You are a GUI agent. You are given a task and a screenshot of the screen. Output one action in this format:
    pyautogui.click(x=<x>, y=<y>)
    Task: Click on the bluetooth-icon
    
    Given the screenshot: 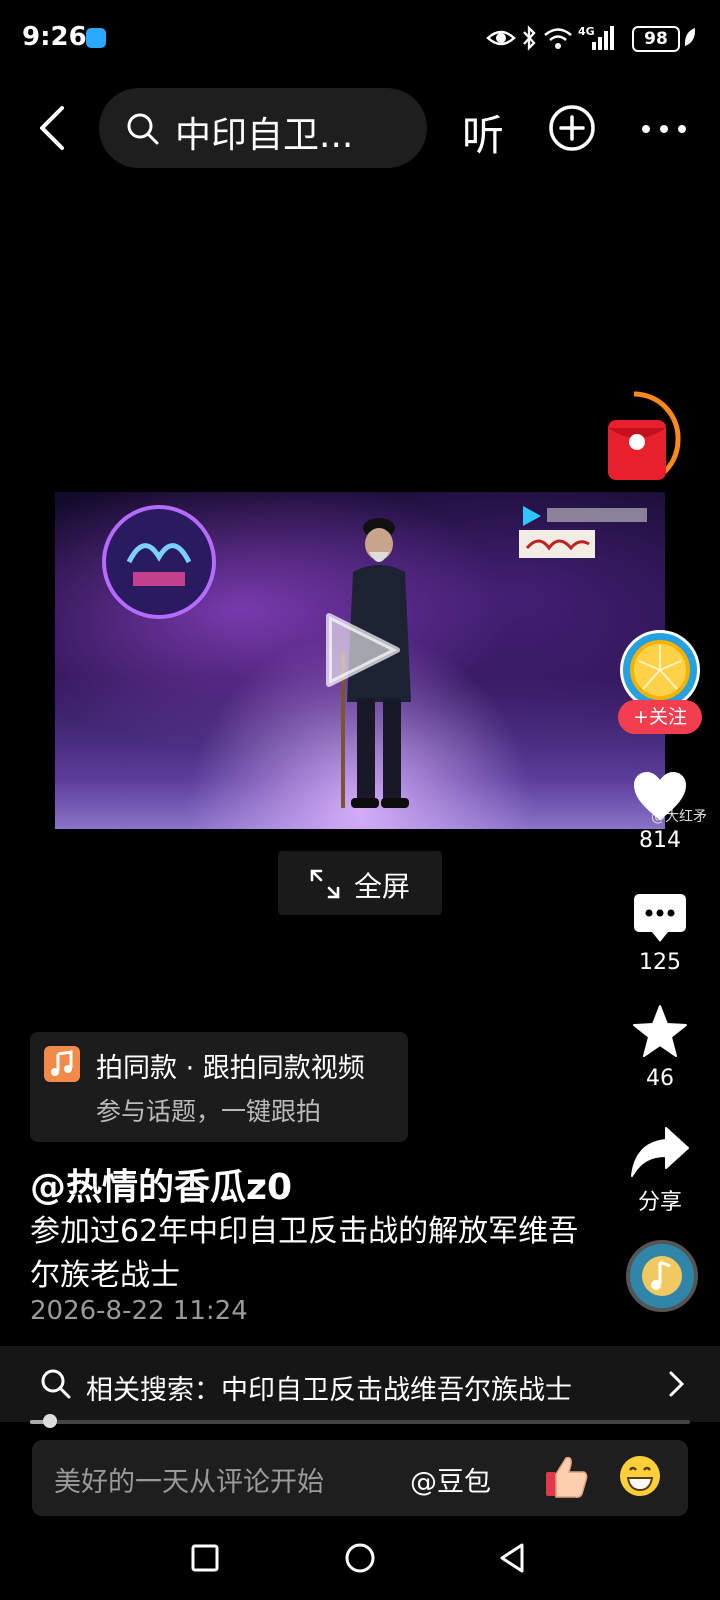 What is the action you would take?
    pyautogui.click(x=529, y=38)
    